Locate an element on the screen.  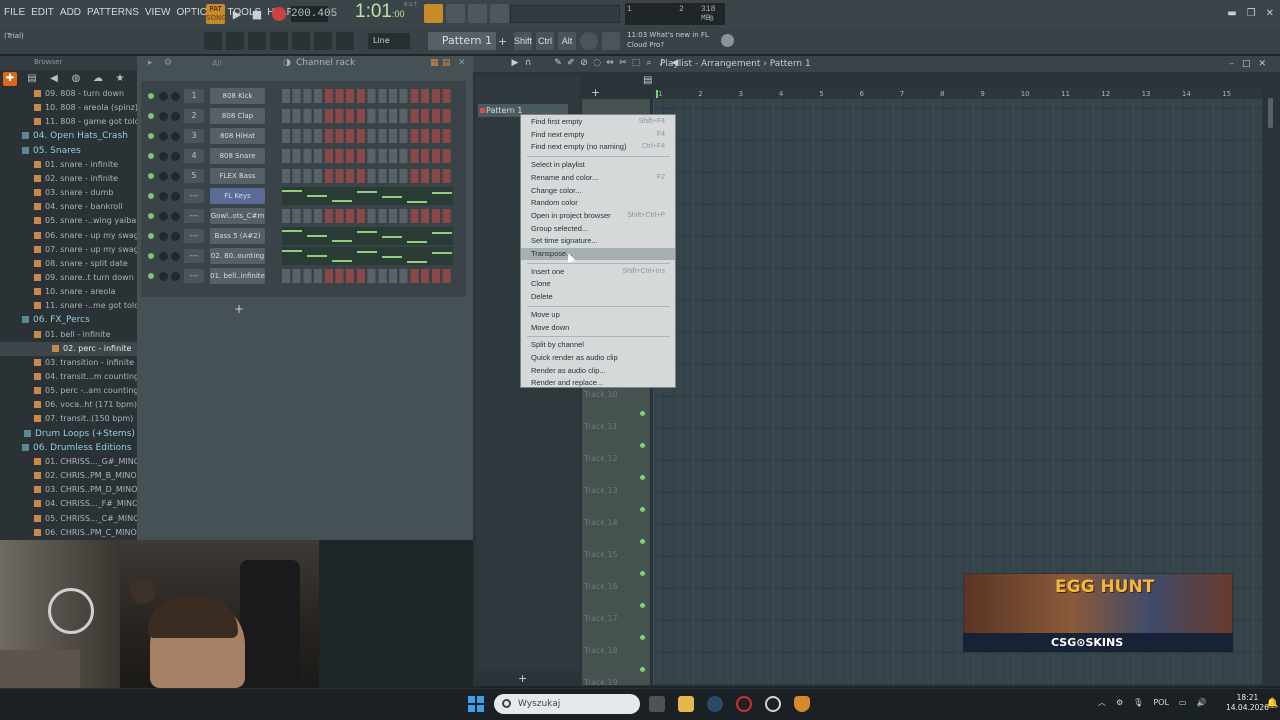
slice-icon: ✂ is located at coordinates (623, 63).